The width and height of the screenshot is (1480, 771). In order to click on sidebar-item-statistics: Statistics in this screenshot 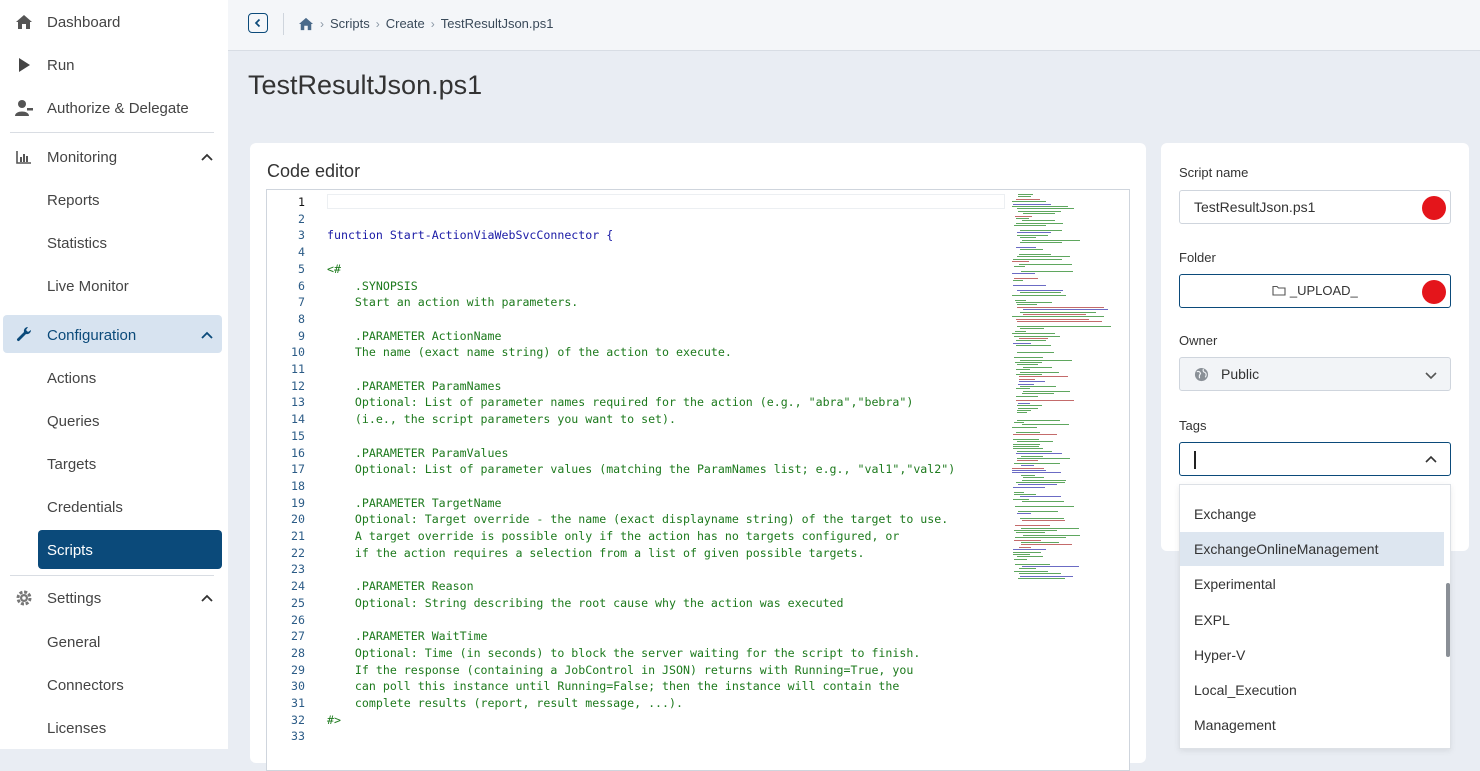, I will do `click(114, 243)`.